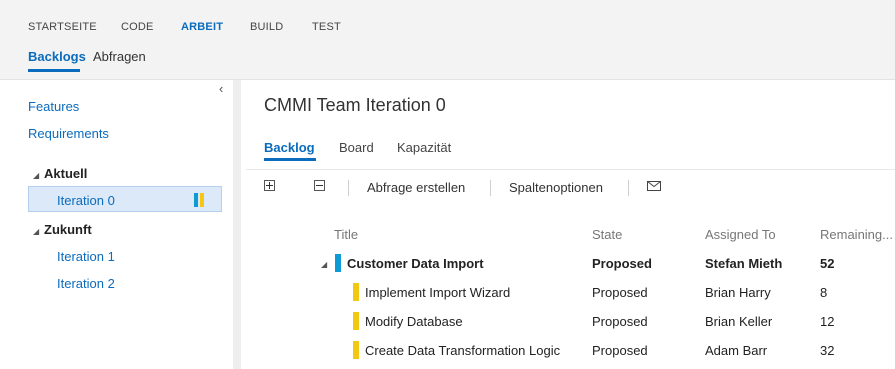 The width and height of the screenshot is (895, 369). I want to click on iteration-0-item: Iteration 0, so click(125, 199).